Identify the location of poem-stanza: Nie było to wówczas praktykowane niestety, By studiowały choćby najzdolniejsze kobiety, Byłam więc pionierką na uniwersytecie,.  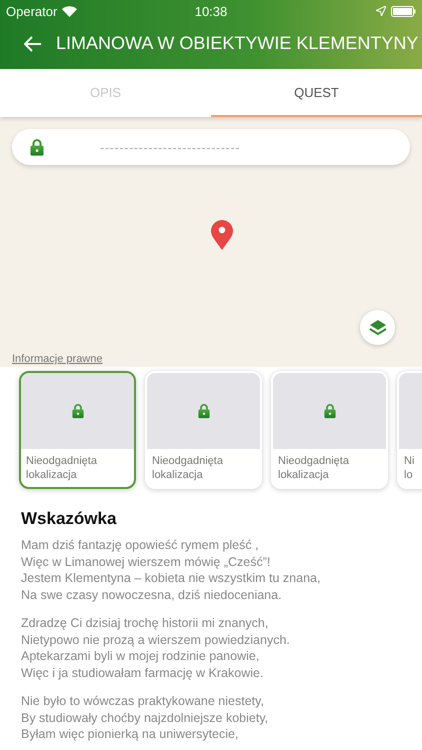
(145, 717).